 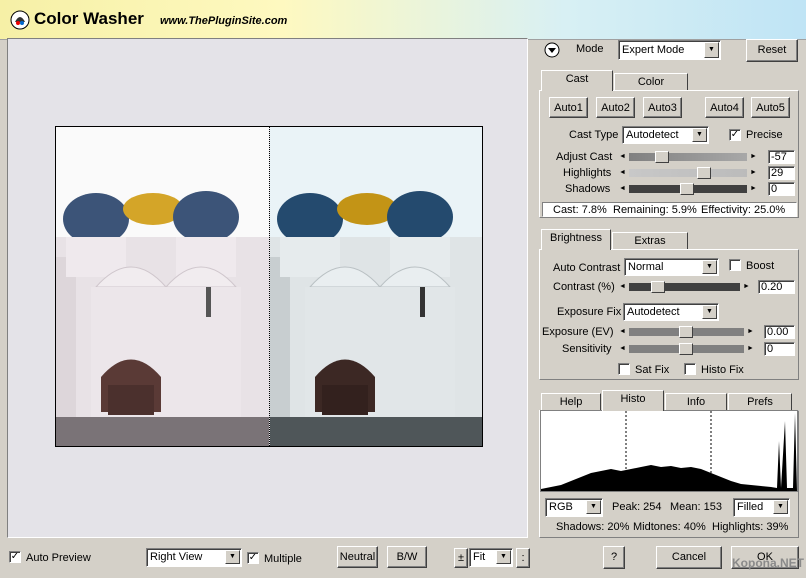 What do you see at coordinates (686, 332) in the screenshot?
I see `exposure-ev-slider: ◄ ►` at bounding box center [686, 332].